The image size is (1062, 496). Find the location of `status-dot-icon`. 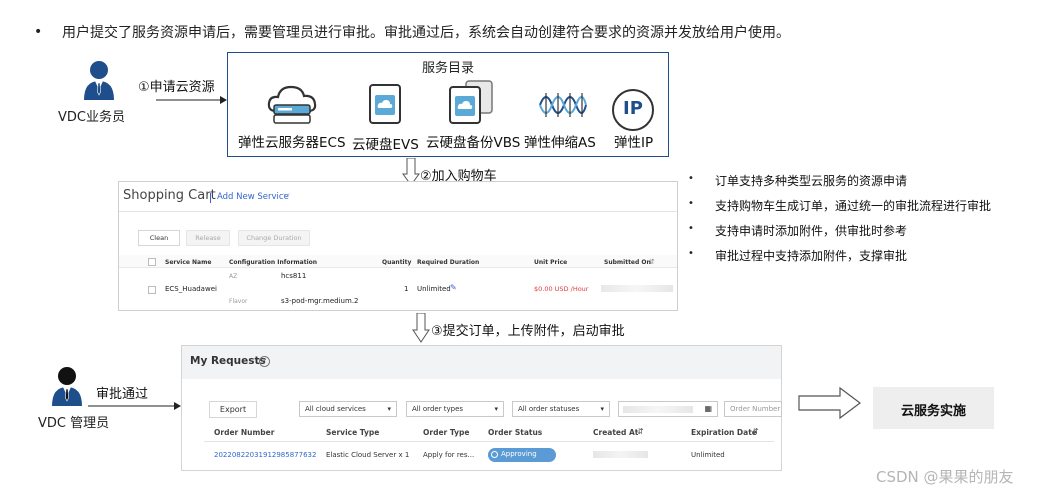

status-dot-icon is located at coordinates (494, 454).